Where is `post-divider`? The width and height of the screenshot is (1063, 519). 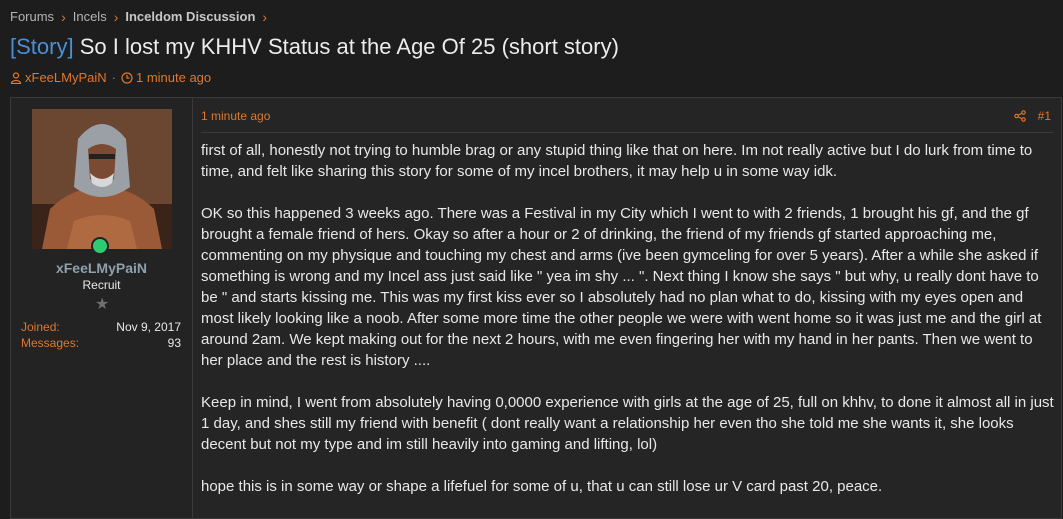 post-divider is located at coordinates (627, 132).